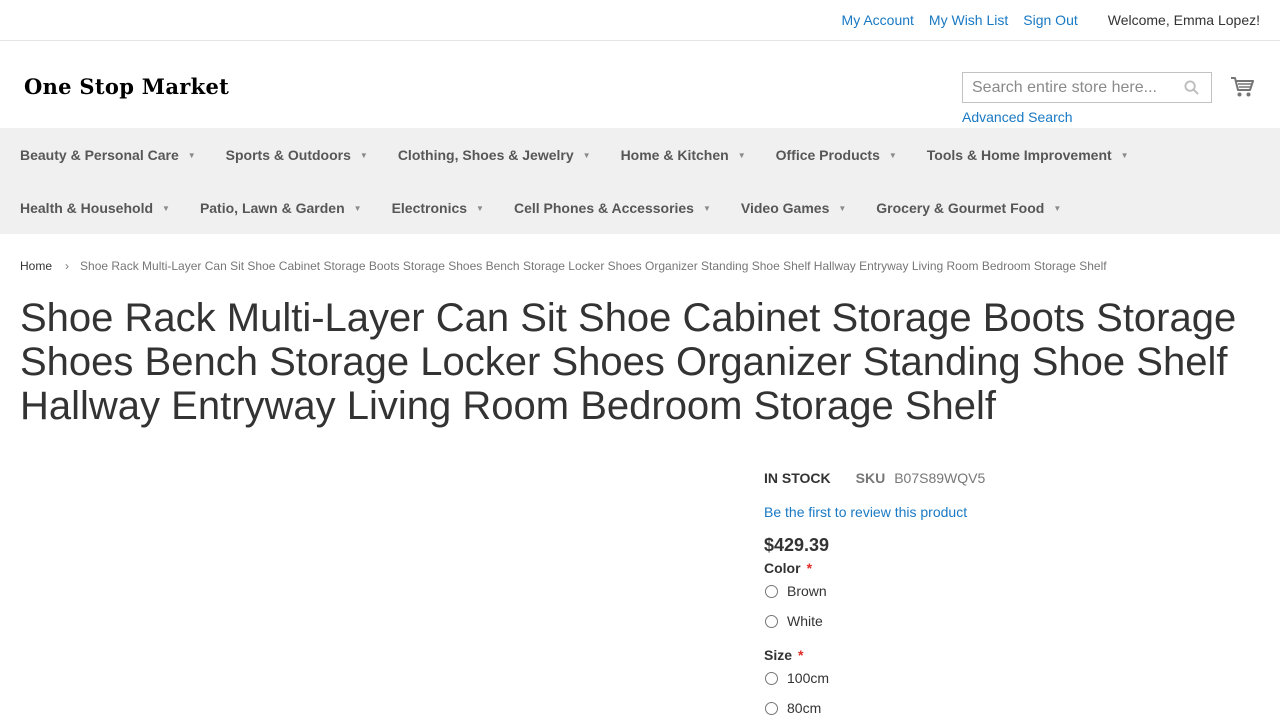  Describe the element at coordinates (940, 478) in the screenshot. I see `sku-value: B07S89WQV5` at that location.